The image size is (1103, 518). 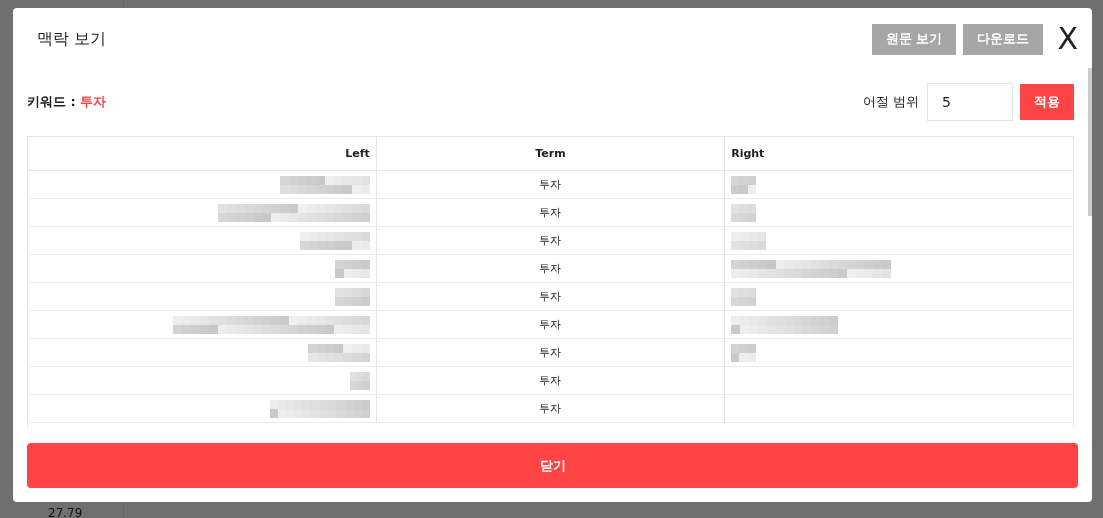 I want to click on dialog-title: 맥락 보기, so click(x=72, y=39).